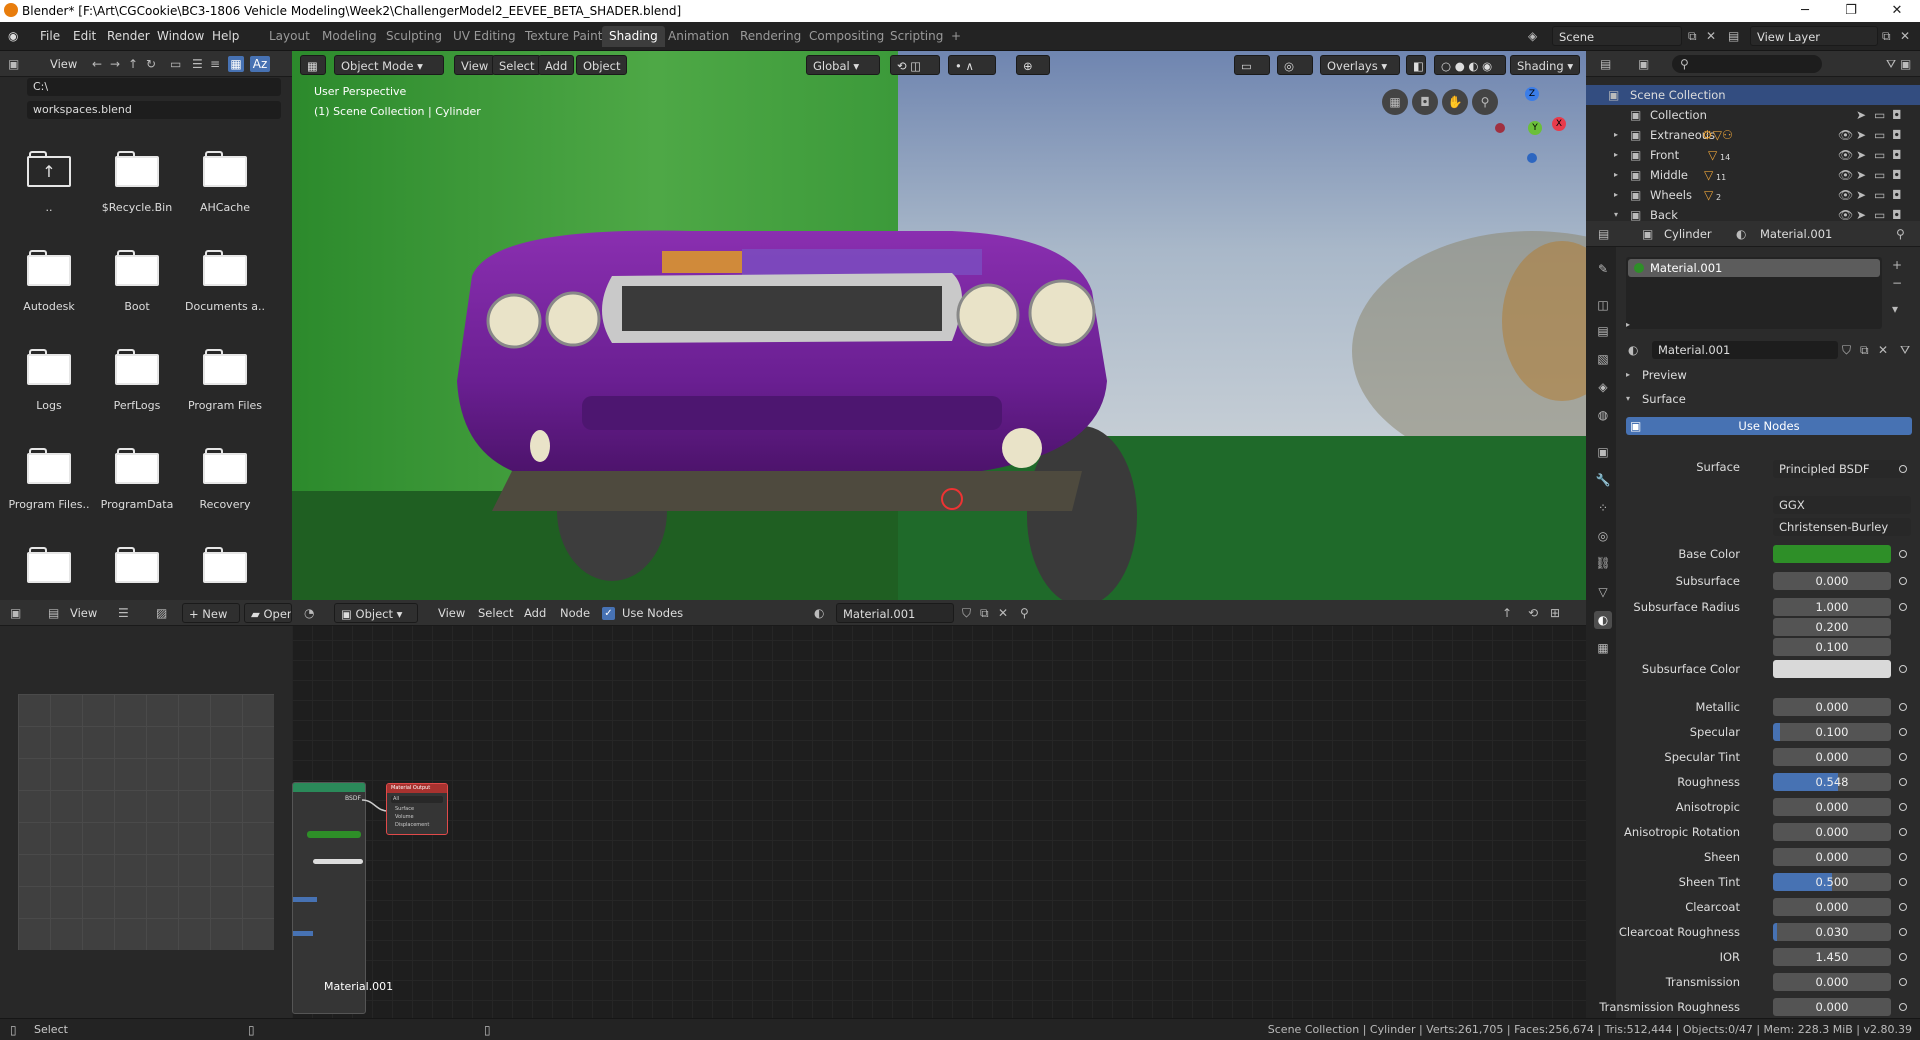  I want to click on gizmo-neg-x, so click(1500, 128).